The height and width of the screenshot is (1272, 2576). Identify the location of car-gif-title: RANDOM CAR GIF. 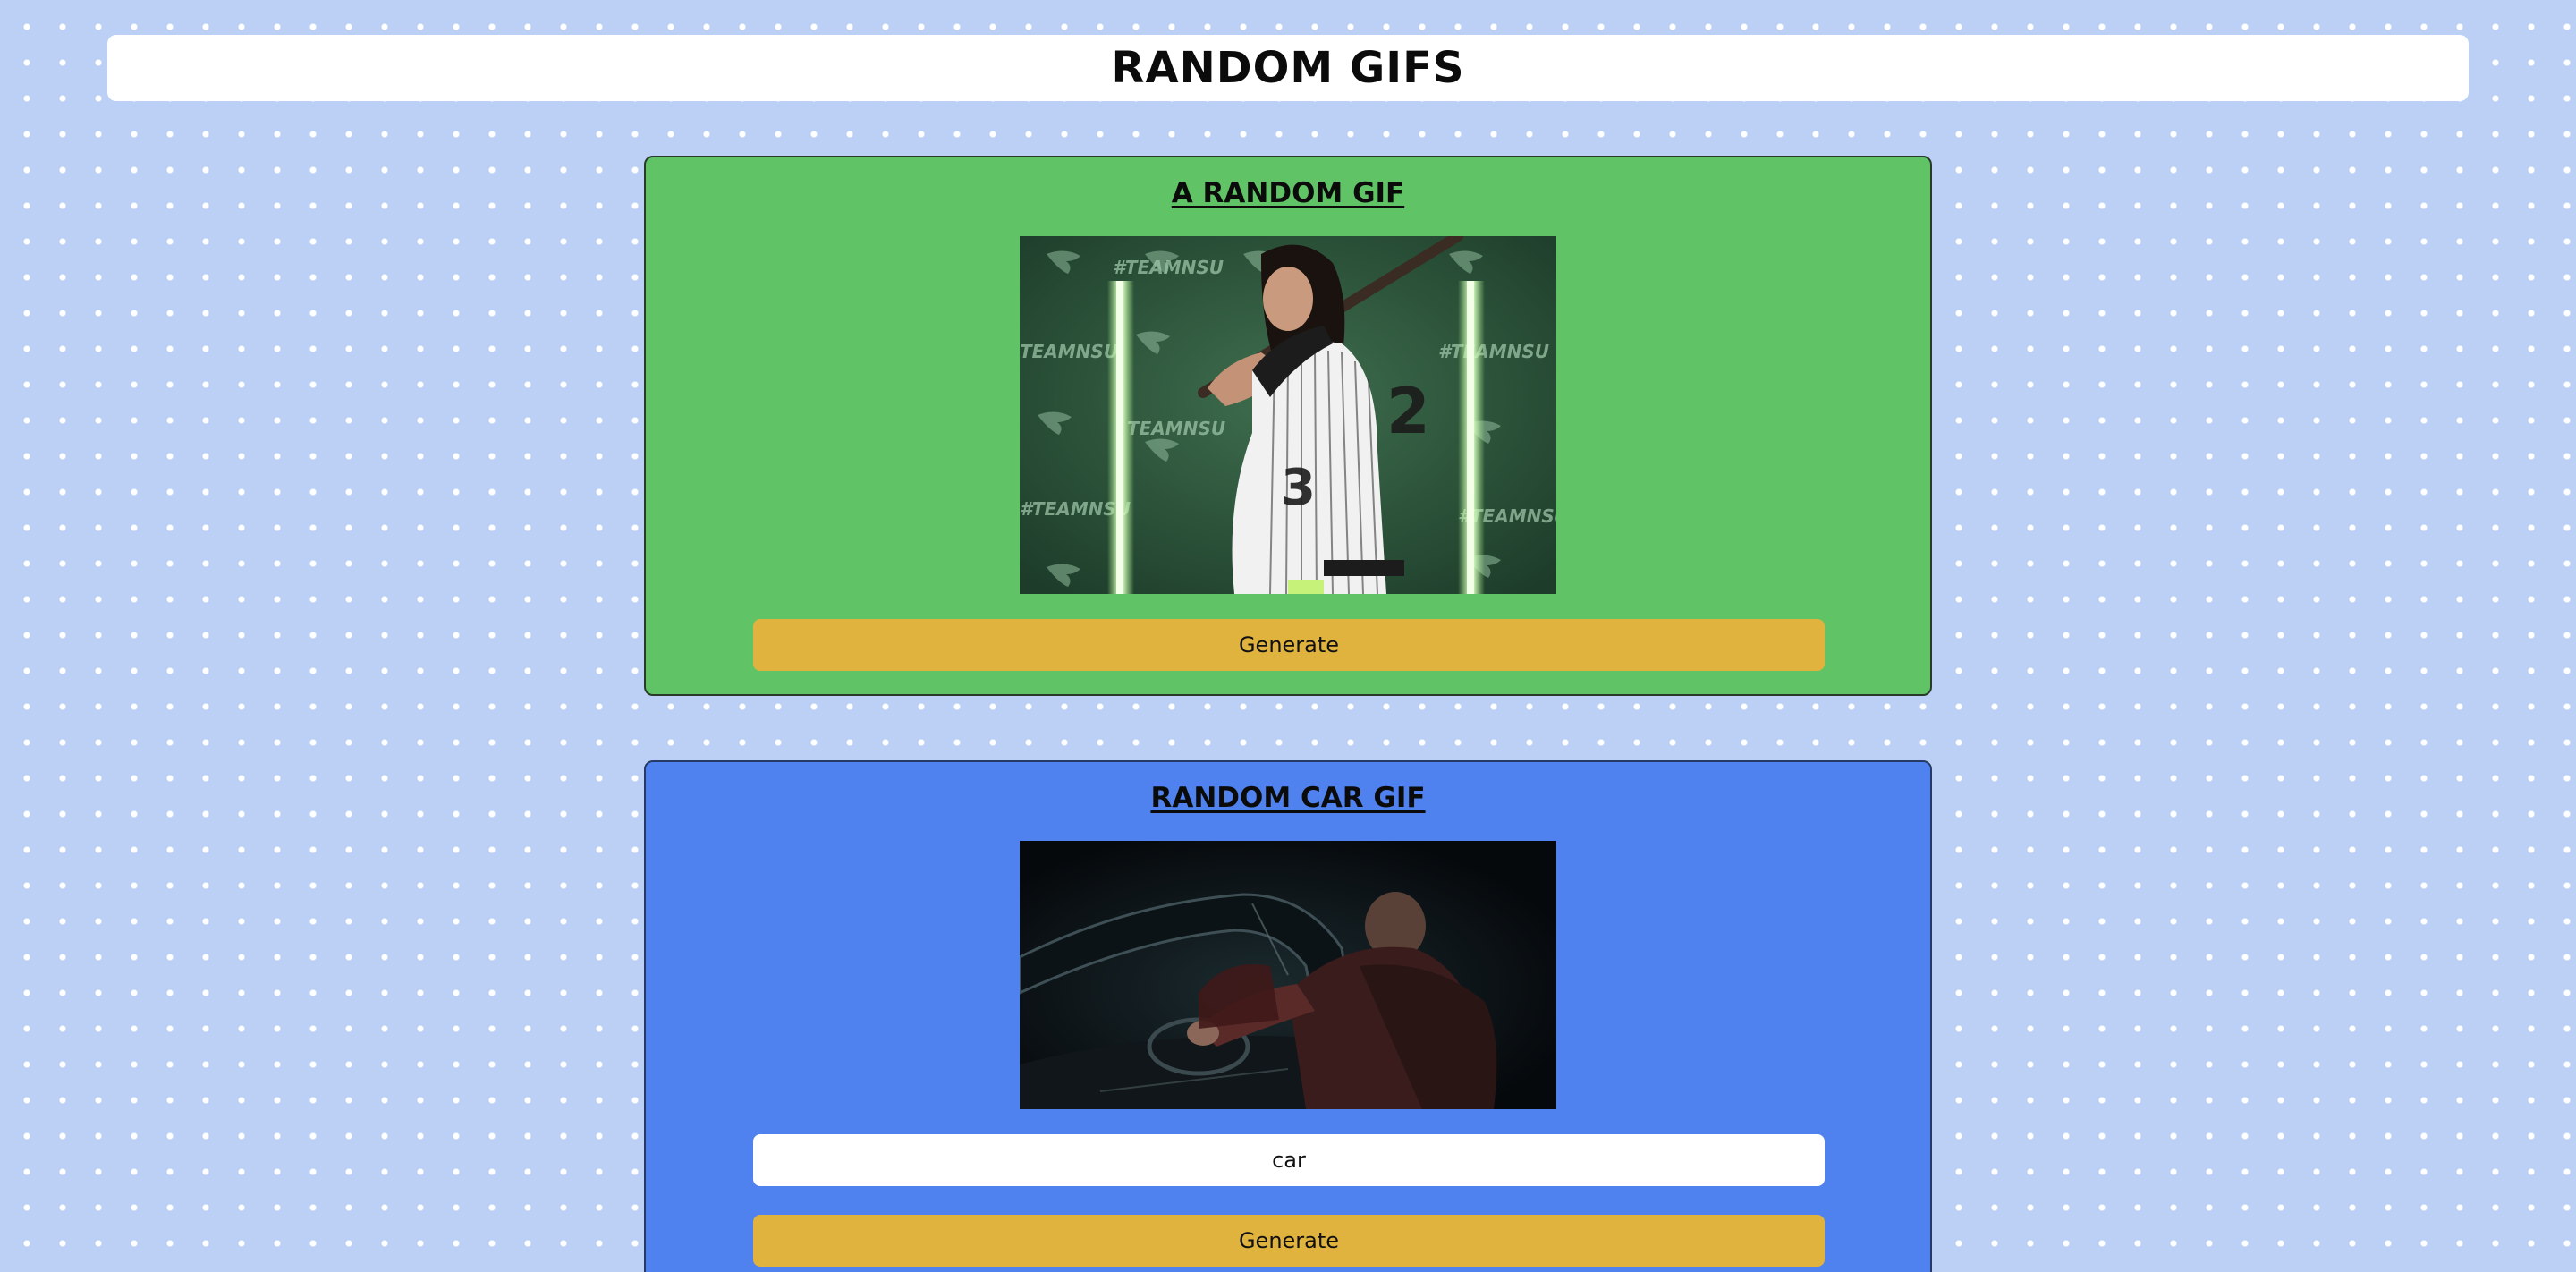
(1288, 798).